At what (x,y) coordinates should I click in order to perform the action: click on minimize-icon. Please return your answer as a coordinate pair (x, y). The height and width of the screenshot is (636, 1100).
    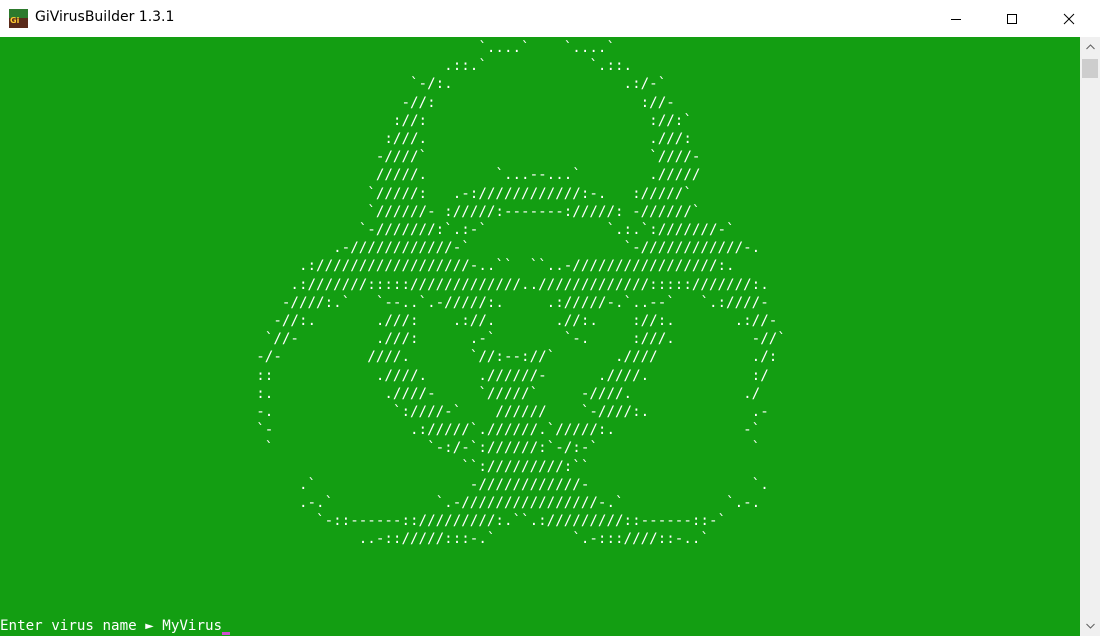
    Looking at the image, I should click on (956, 19).